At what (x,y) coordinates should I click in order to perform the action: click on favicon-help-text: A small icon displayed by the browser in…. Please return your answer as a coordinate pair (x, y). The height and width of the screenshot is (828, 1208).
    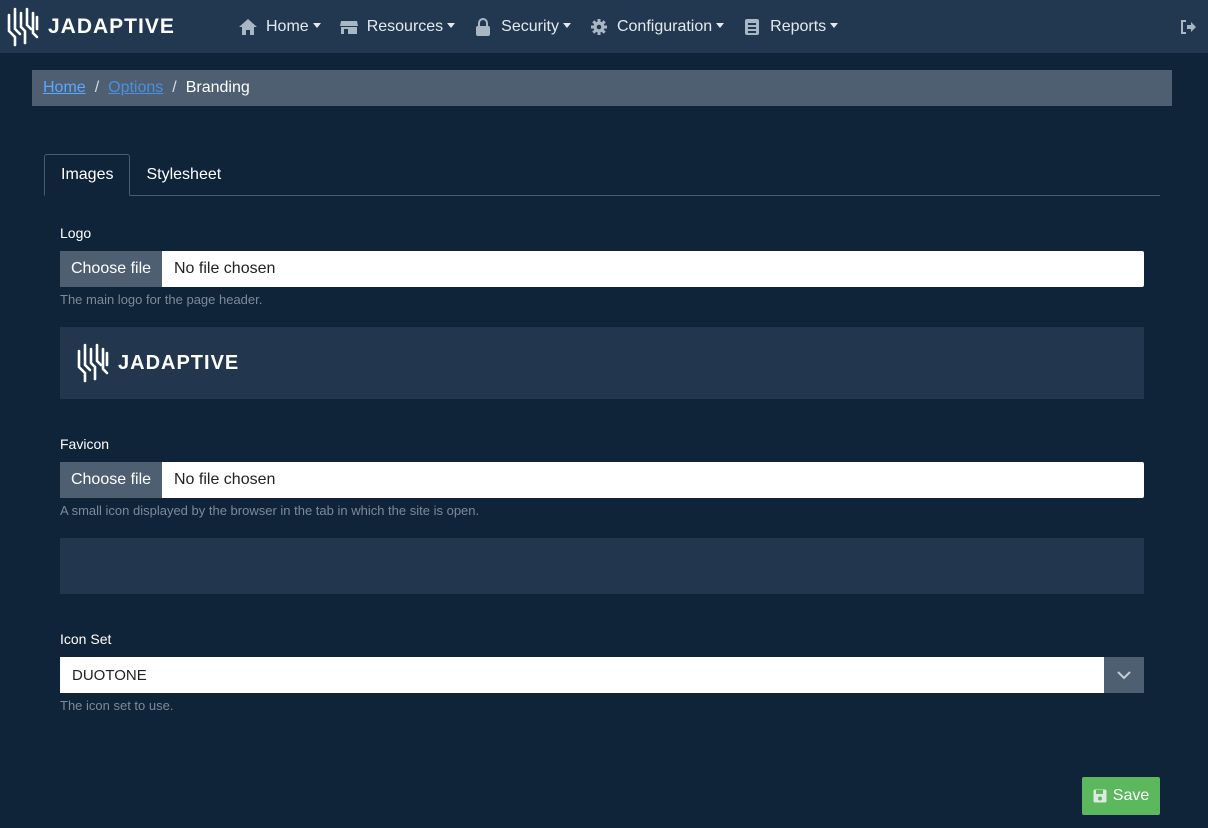
    Looking at the image, I should click on (270, 510).